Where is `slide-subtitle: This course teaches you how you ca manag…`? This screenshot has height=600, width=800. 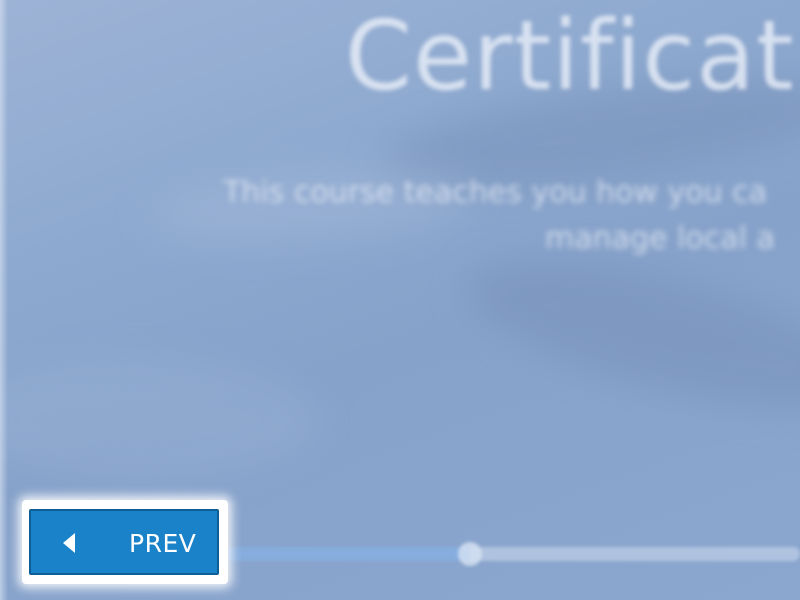
slide-subtitle: This course teaches you how you ca manag… is located at coordinates (495, 216).